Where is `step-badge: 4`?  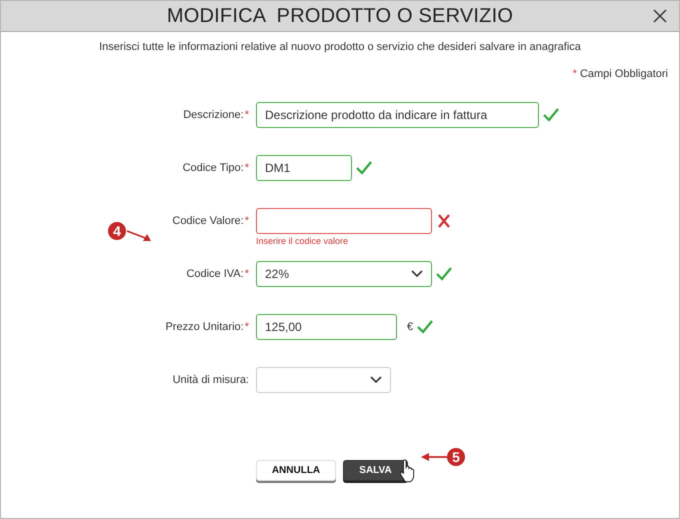
step-badge: 4 is located at coordinates (117, 231).